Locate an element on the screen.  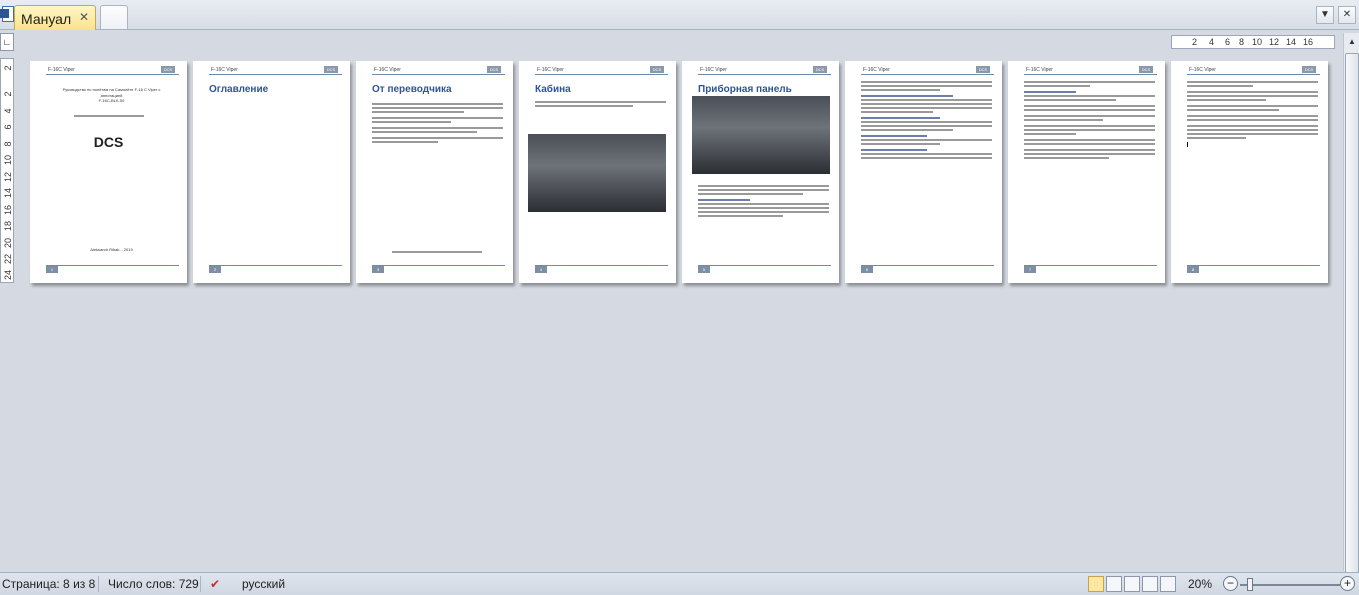
tab-title: Мануал is located at coordinates (46, 19).